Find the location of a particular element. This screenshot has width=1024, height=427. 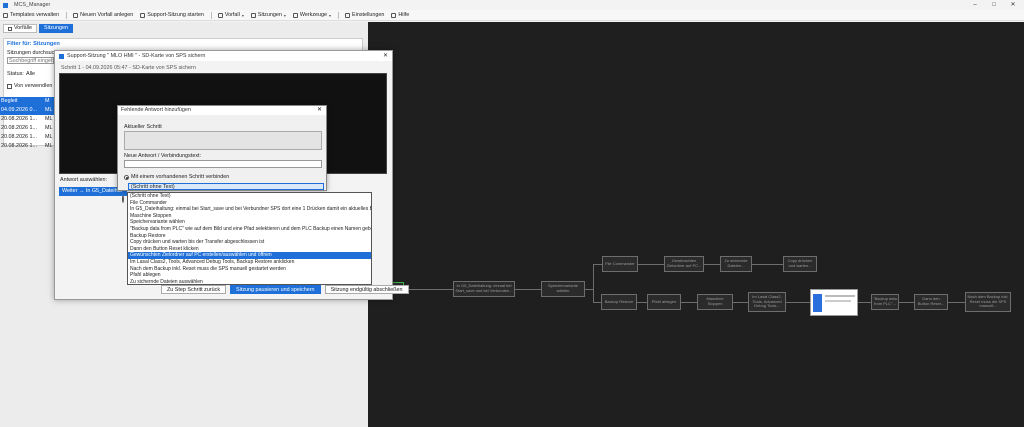

flow-node: Backup Restore is located at coordinates (619, 302).